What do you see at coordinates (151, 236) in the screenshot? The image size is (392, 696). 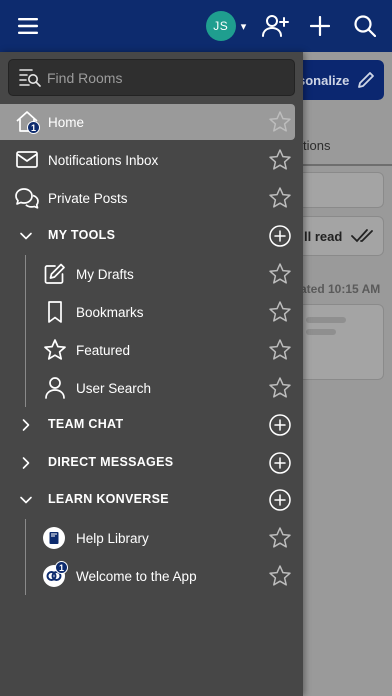 I see `section-my-tools: MY TOOLS` at bounding box center [151, 236].